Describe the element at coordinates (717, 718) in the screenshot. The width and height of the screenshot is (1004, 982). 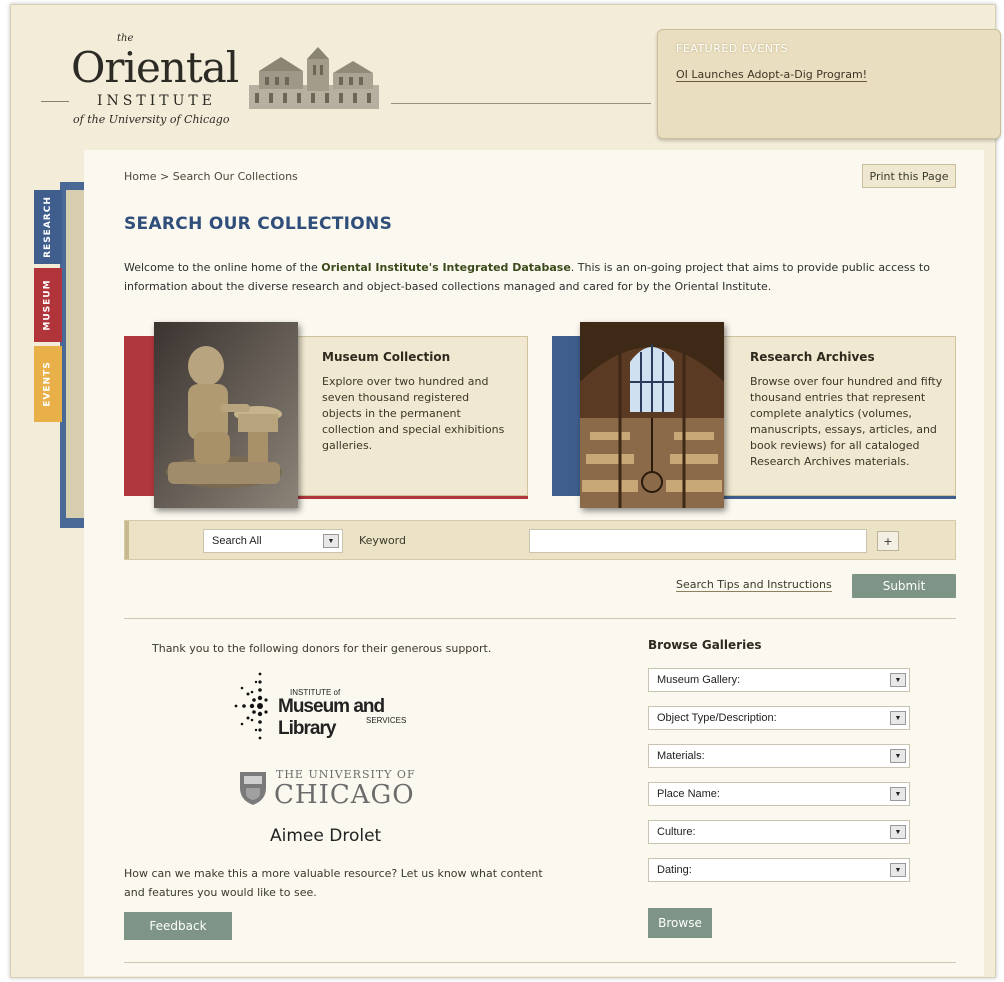
I see `select-label: Object Type/Description:` at that location.